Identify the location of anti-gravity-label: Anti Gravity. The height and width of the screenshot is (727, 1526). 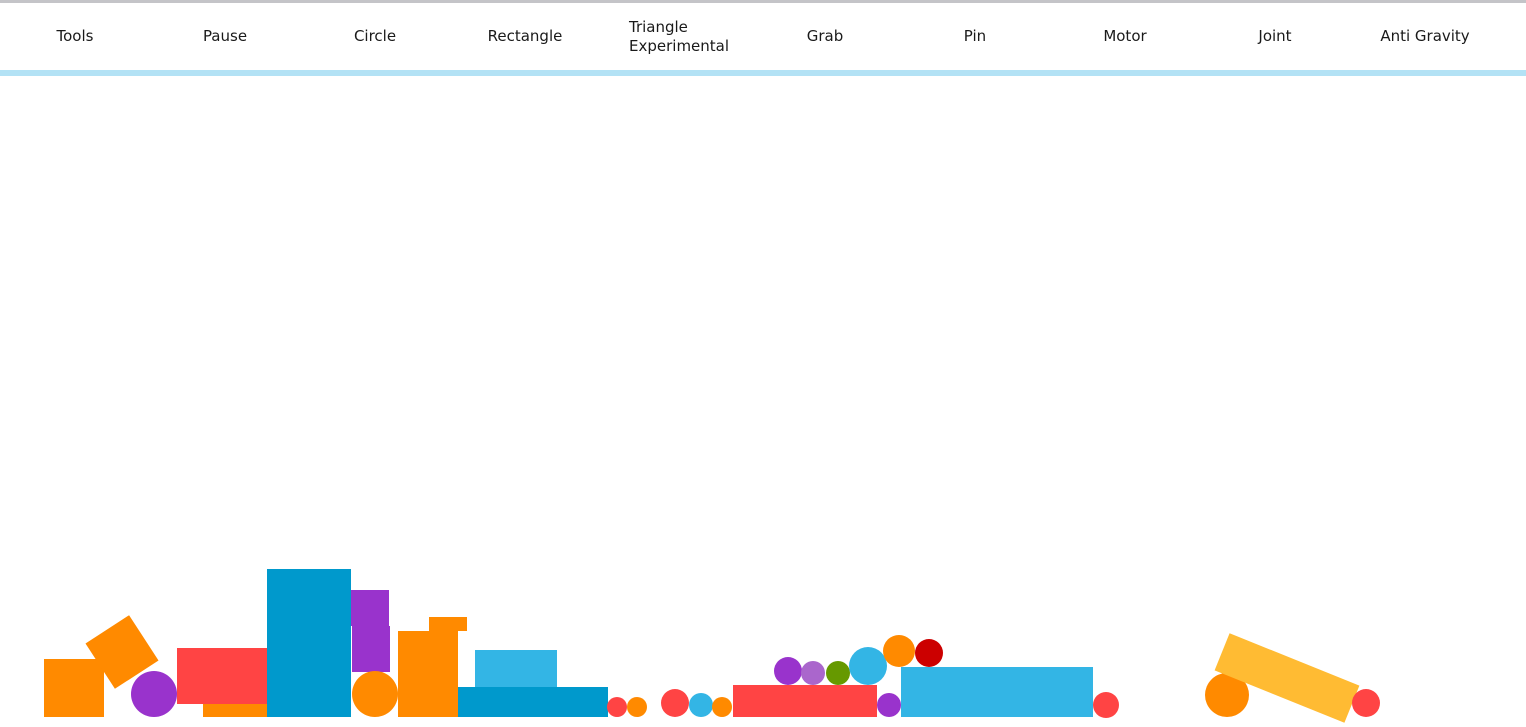
(1425, 36).